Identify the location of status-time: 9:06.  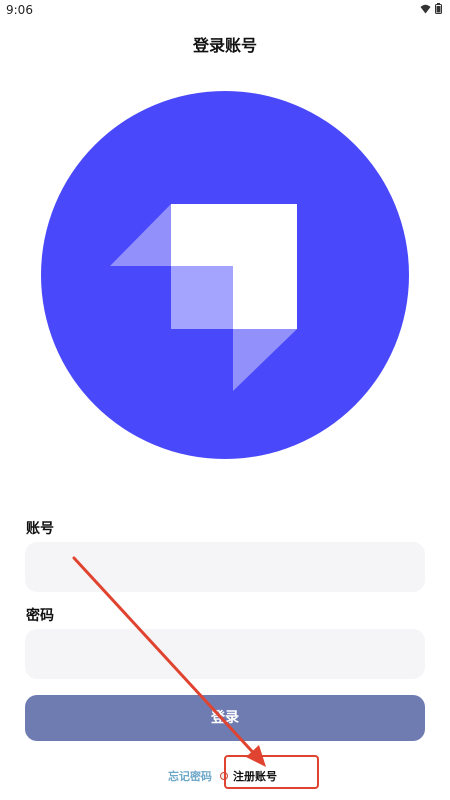
(19, 10).